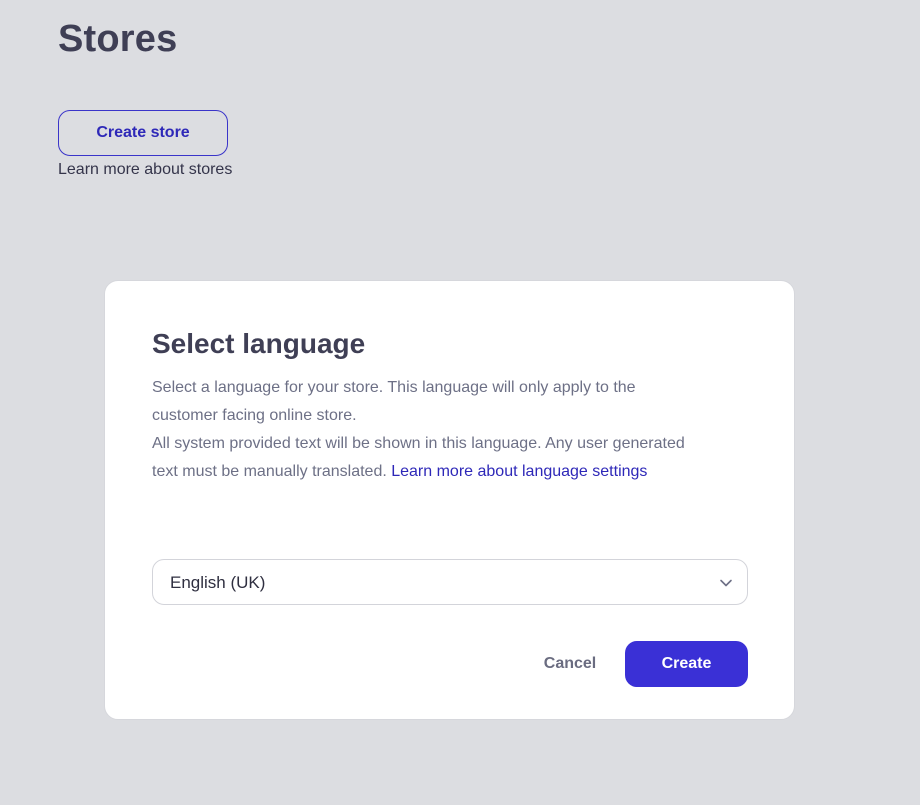 The height and width of the screenshot is (805, 920). I want to click on description-text: text must be manually translated., so click(272, 471).